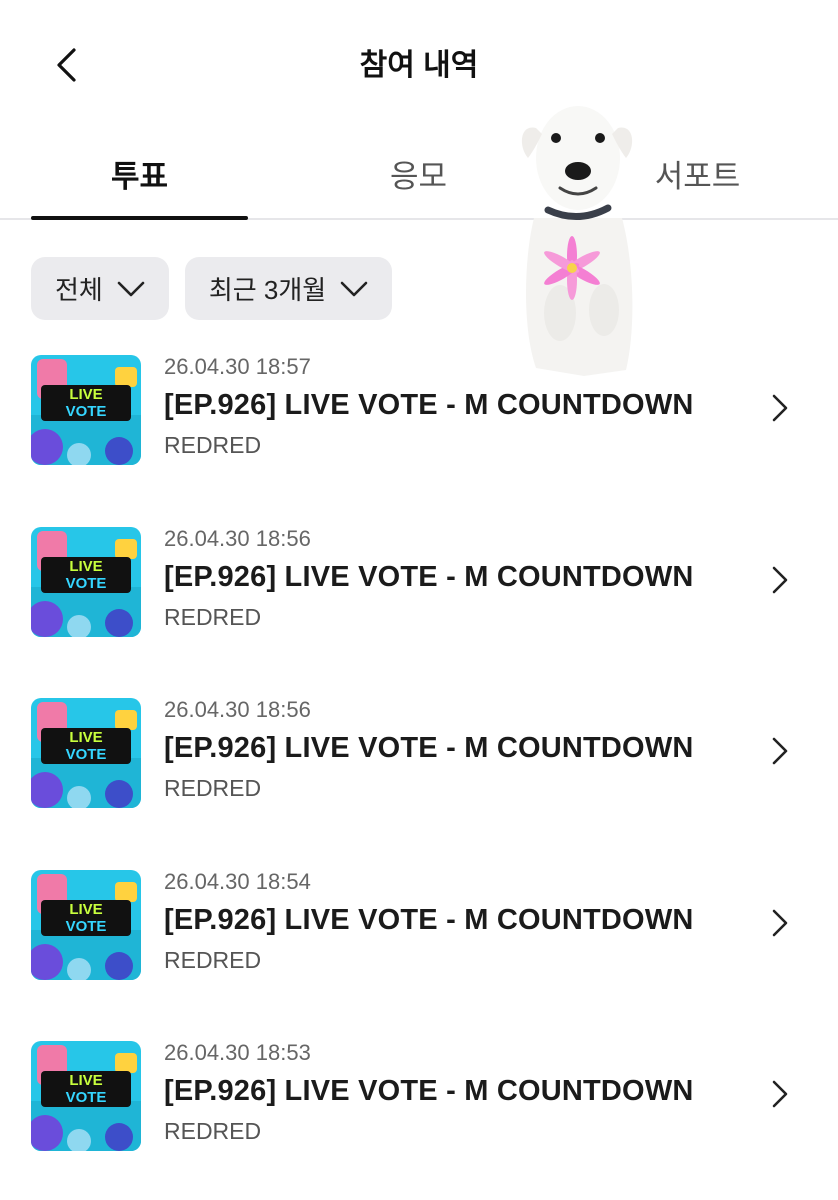  What do you see at coordinates (79, 290) in the screenshot?
I see `filter-type-label: 전체` at bounding box center [79, 290].